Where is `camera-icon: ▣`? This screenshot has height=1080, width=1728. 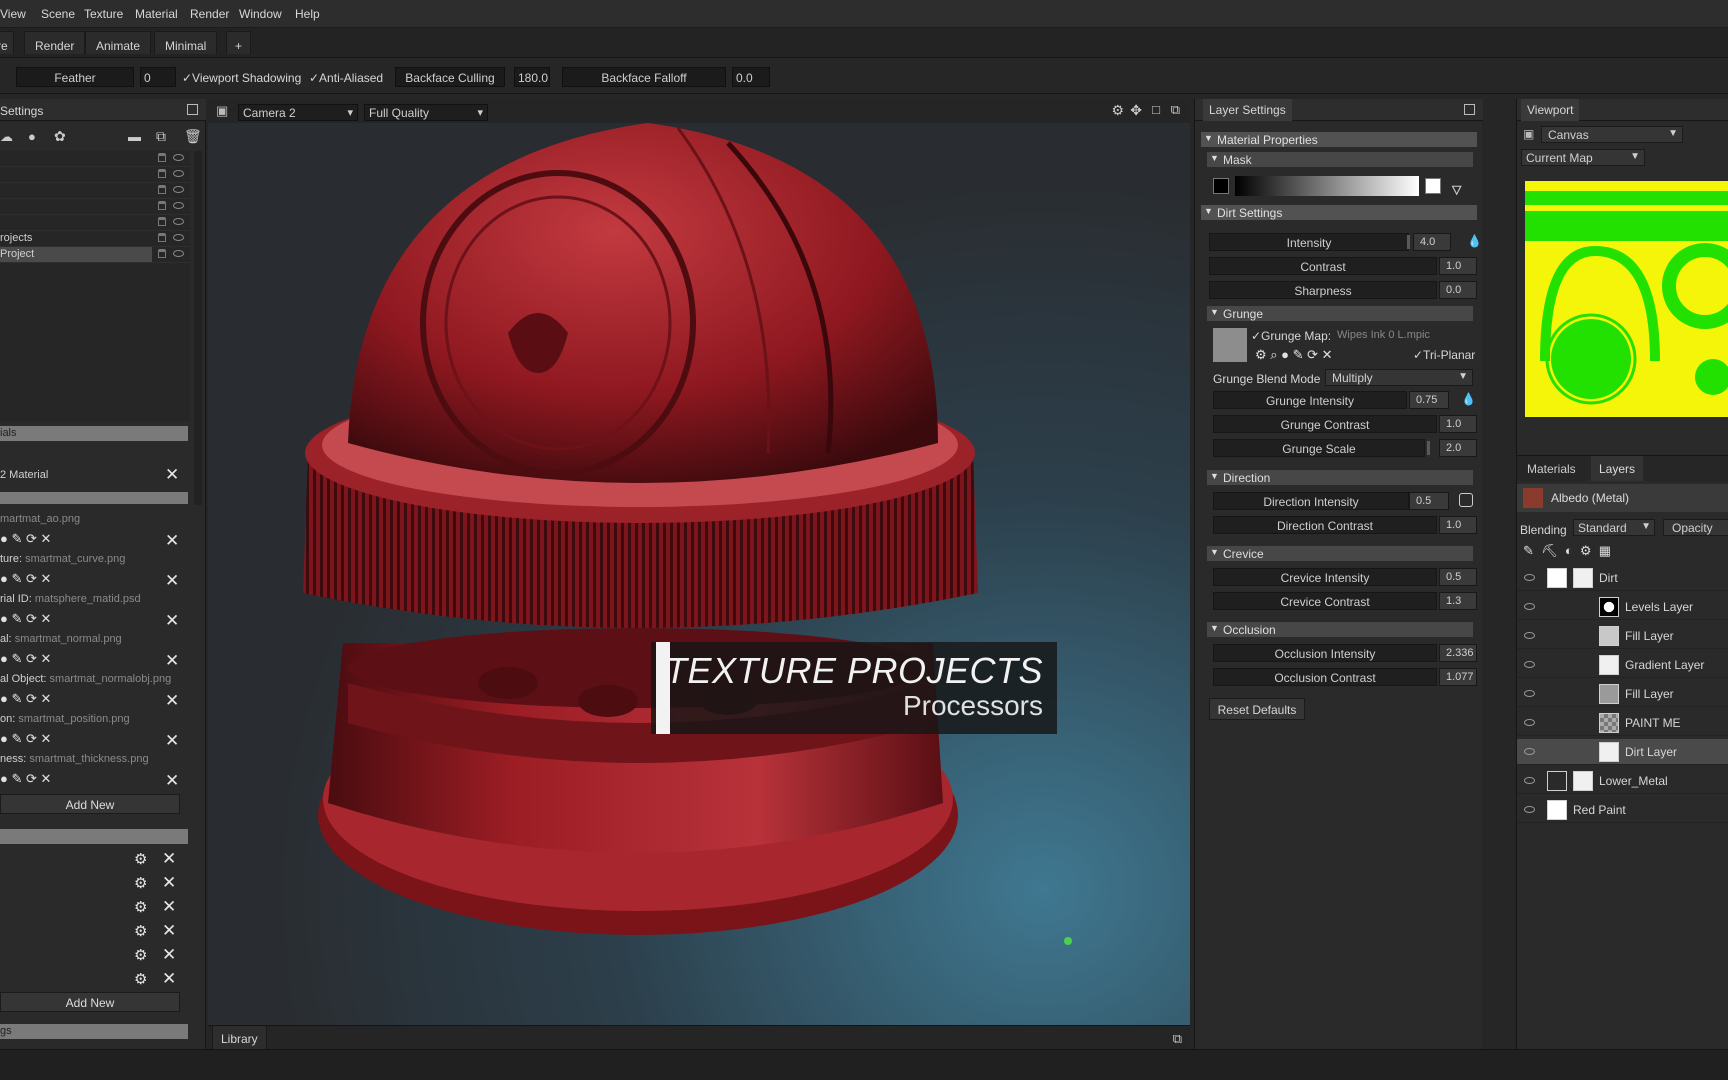
camera-icon: ▣ is located at coordinates (222, 111).